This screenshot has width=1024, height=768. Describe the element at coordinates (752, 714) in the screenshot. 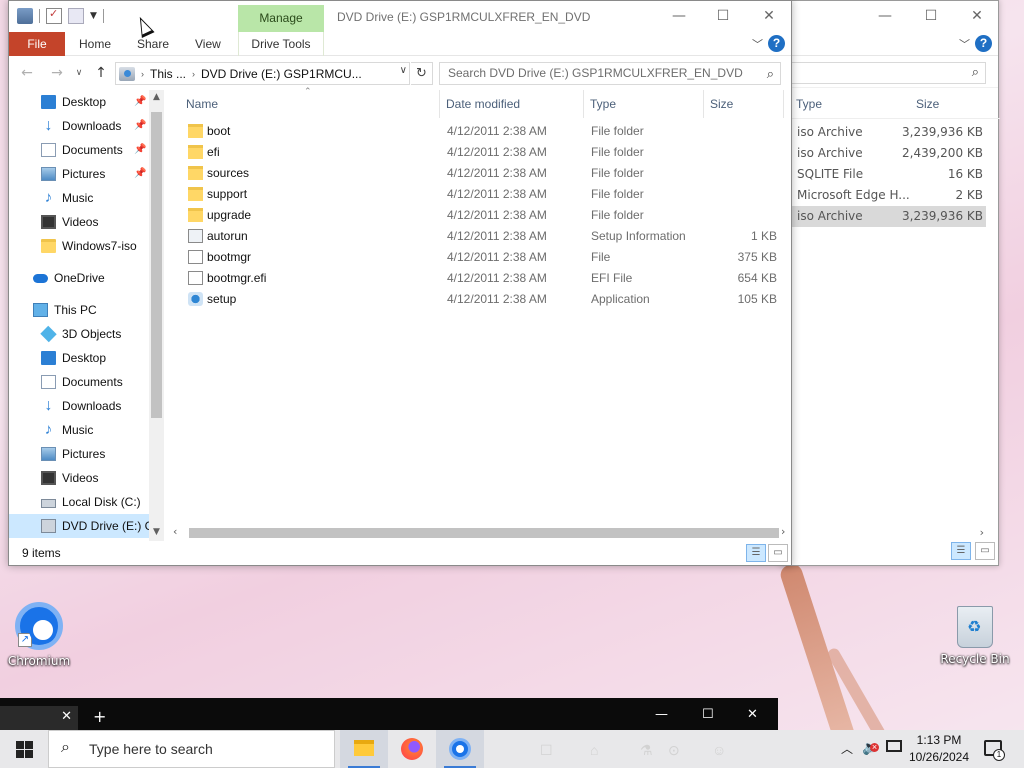

I see `browser-close-icon: ✕` at that location.